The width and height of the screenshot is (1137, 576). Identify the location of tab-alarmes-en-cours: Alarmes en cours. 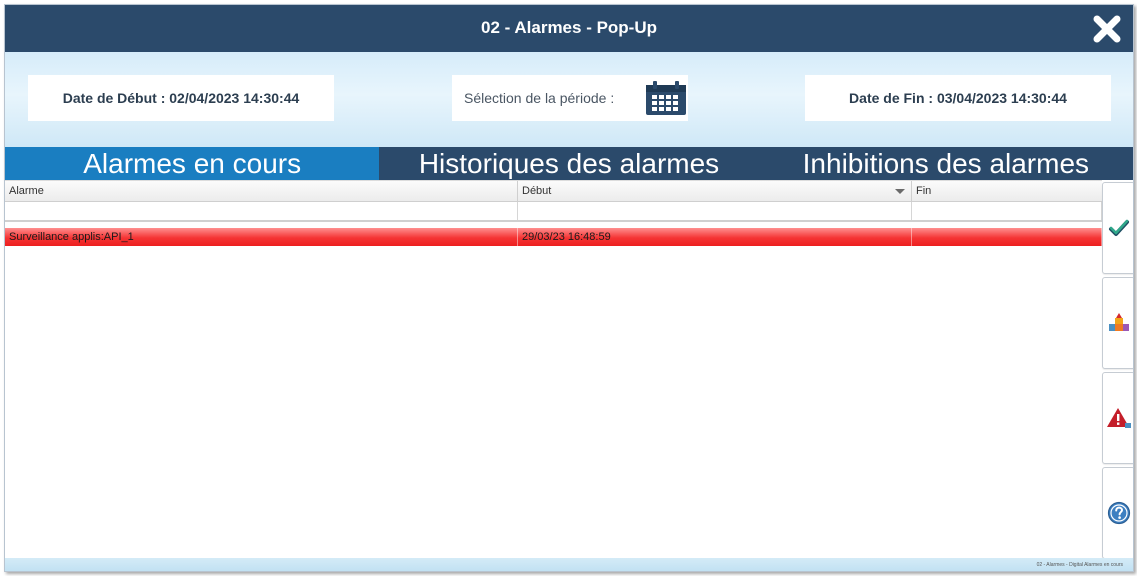
(192, 163).